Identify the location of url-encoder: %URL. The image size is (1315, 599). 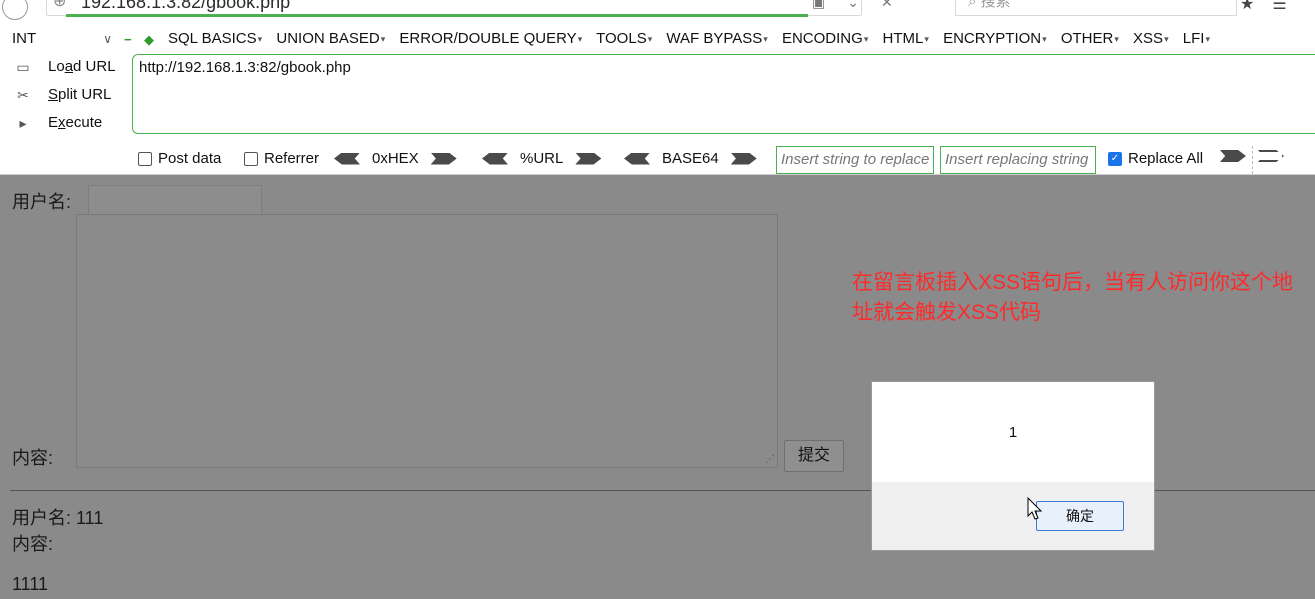
(542, 158).